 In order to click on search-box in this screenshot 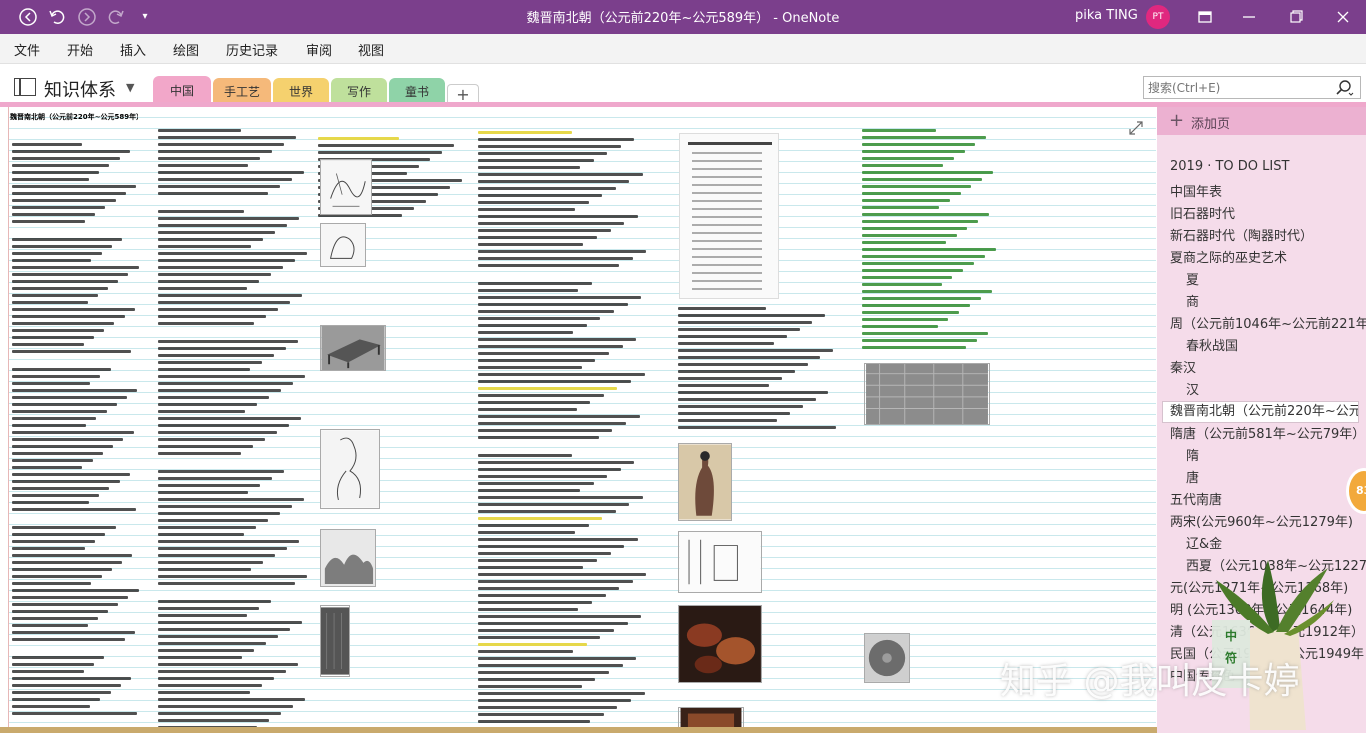, I will do `click(1252, 87)`.